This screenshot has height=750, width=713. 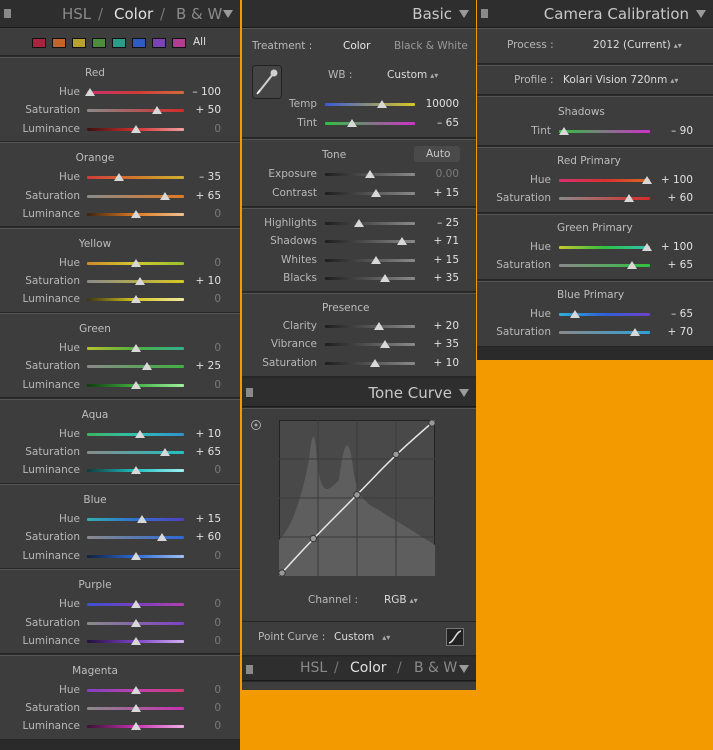 I want to click on blue_primary-hue-slider-thumb, so click(x=575, y=314).